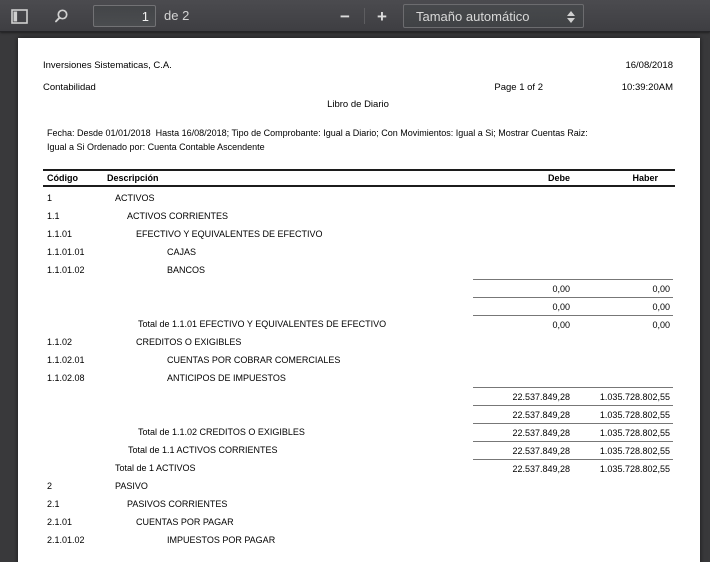 Image resolution: width=710 pixels, height=562 pixels. Describe the element at coordinates (177, 15) in the screenshot. I see `page-count-label: de 2` at that location.